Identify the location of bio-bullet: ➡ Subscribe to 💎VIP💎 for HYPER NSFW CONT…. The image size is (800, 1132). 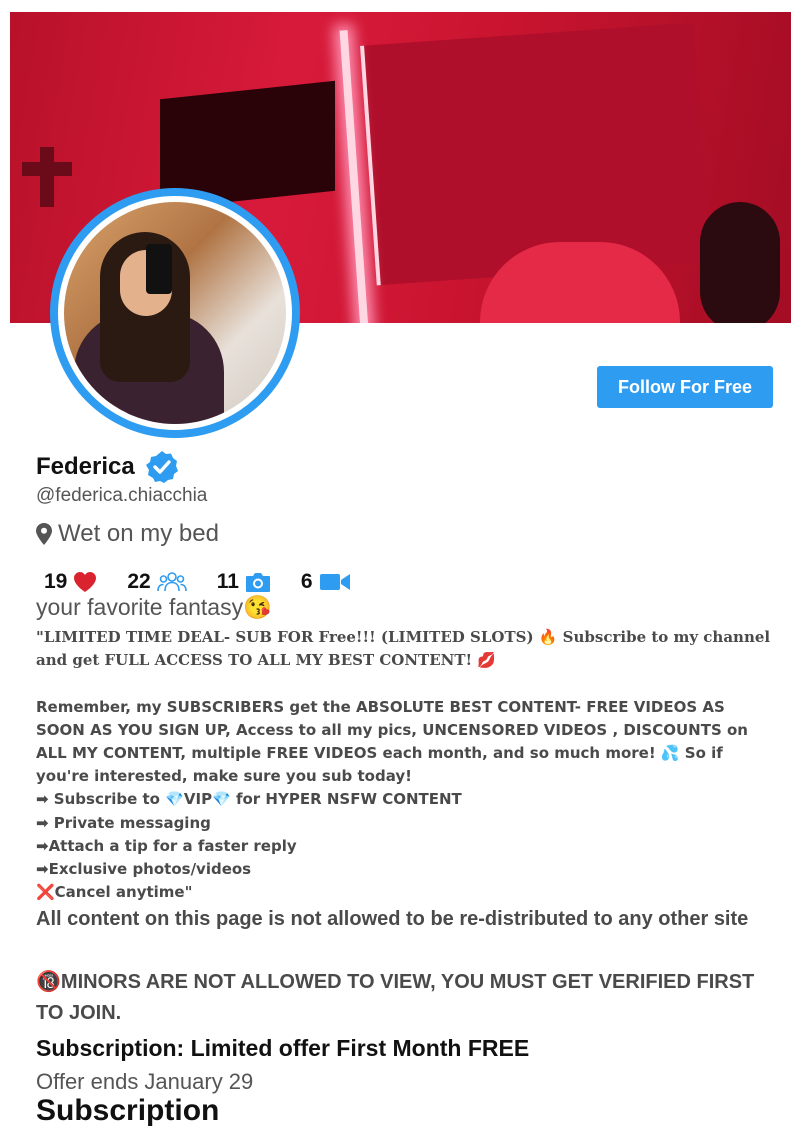
(249, 799).